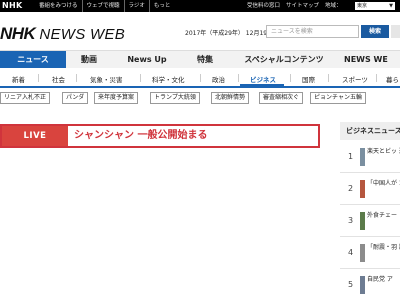 The width and height of the screenshot is (400, 300). I want to click on main-nav-special: スペシャルコンテンツ, so click(284, 60).